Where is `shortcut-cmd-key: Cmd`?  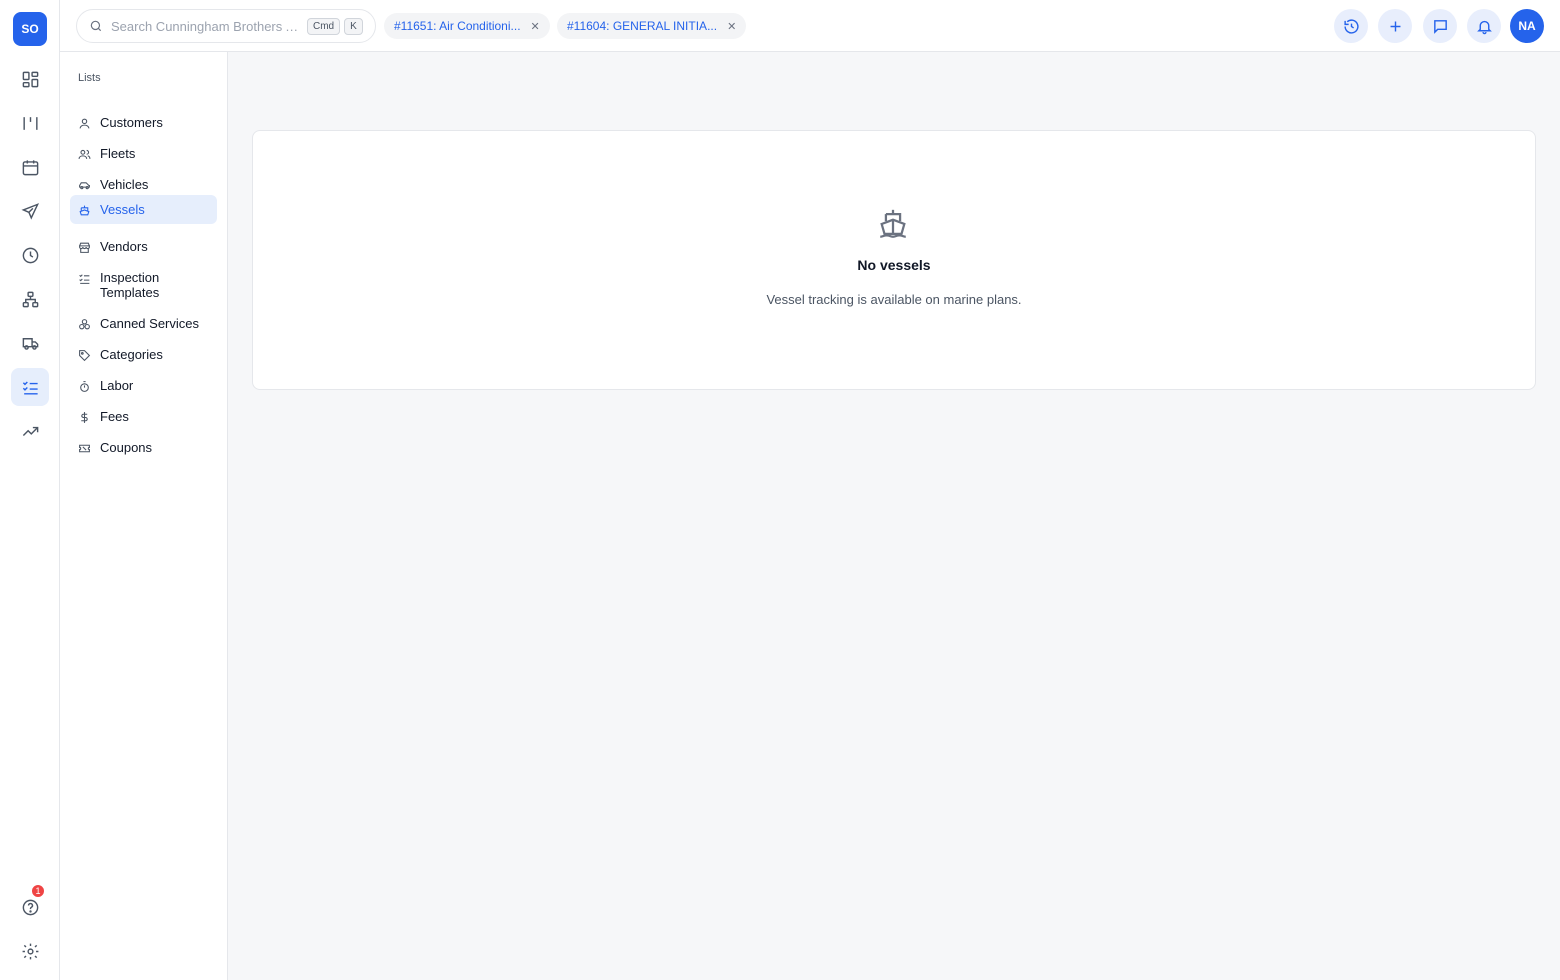
shortcut-cmd-key: Cmd is located at coordinates (324, 26).